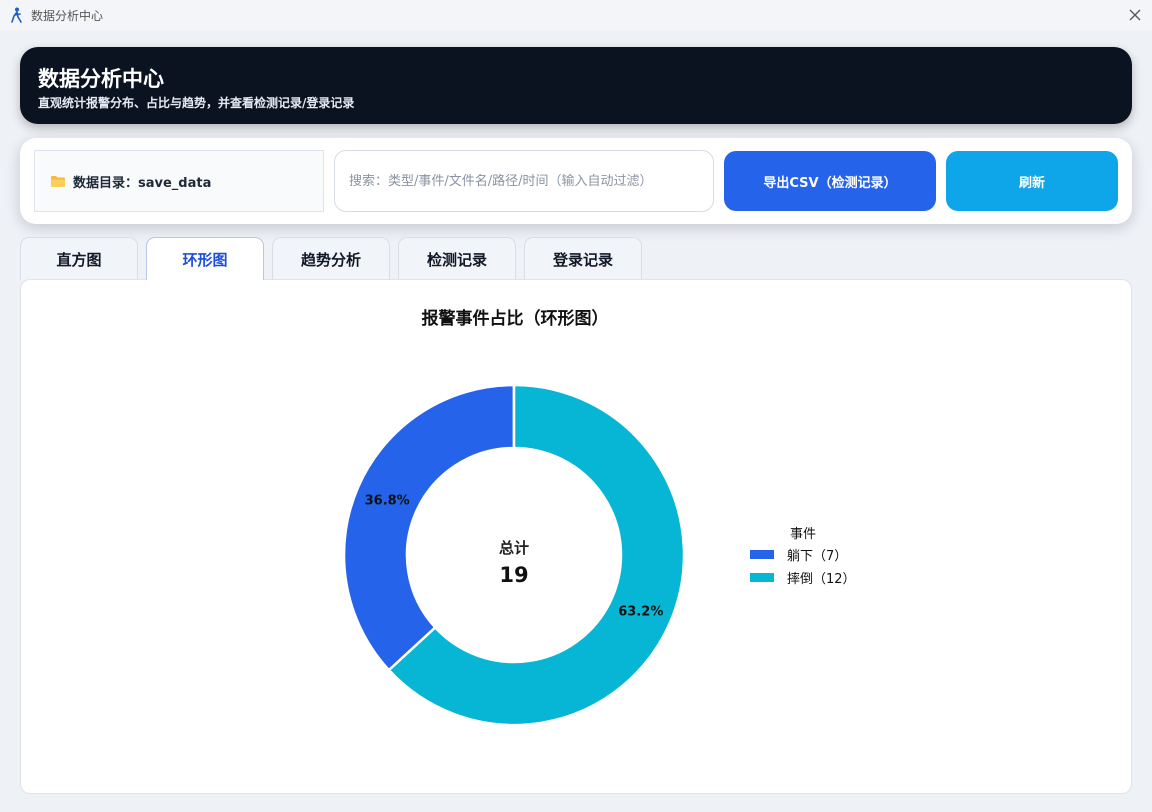  I want to click on page-title: 数据分析中心, so click(101, 79).